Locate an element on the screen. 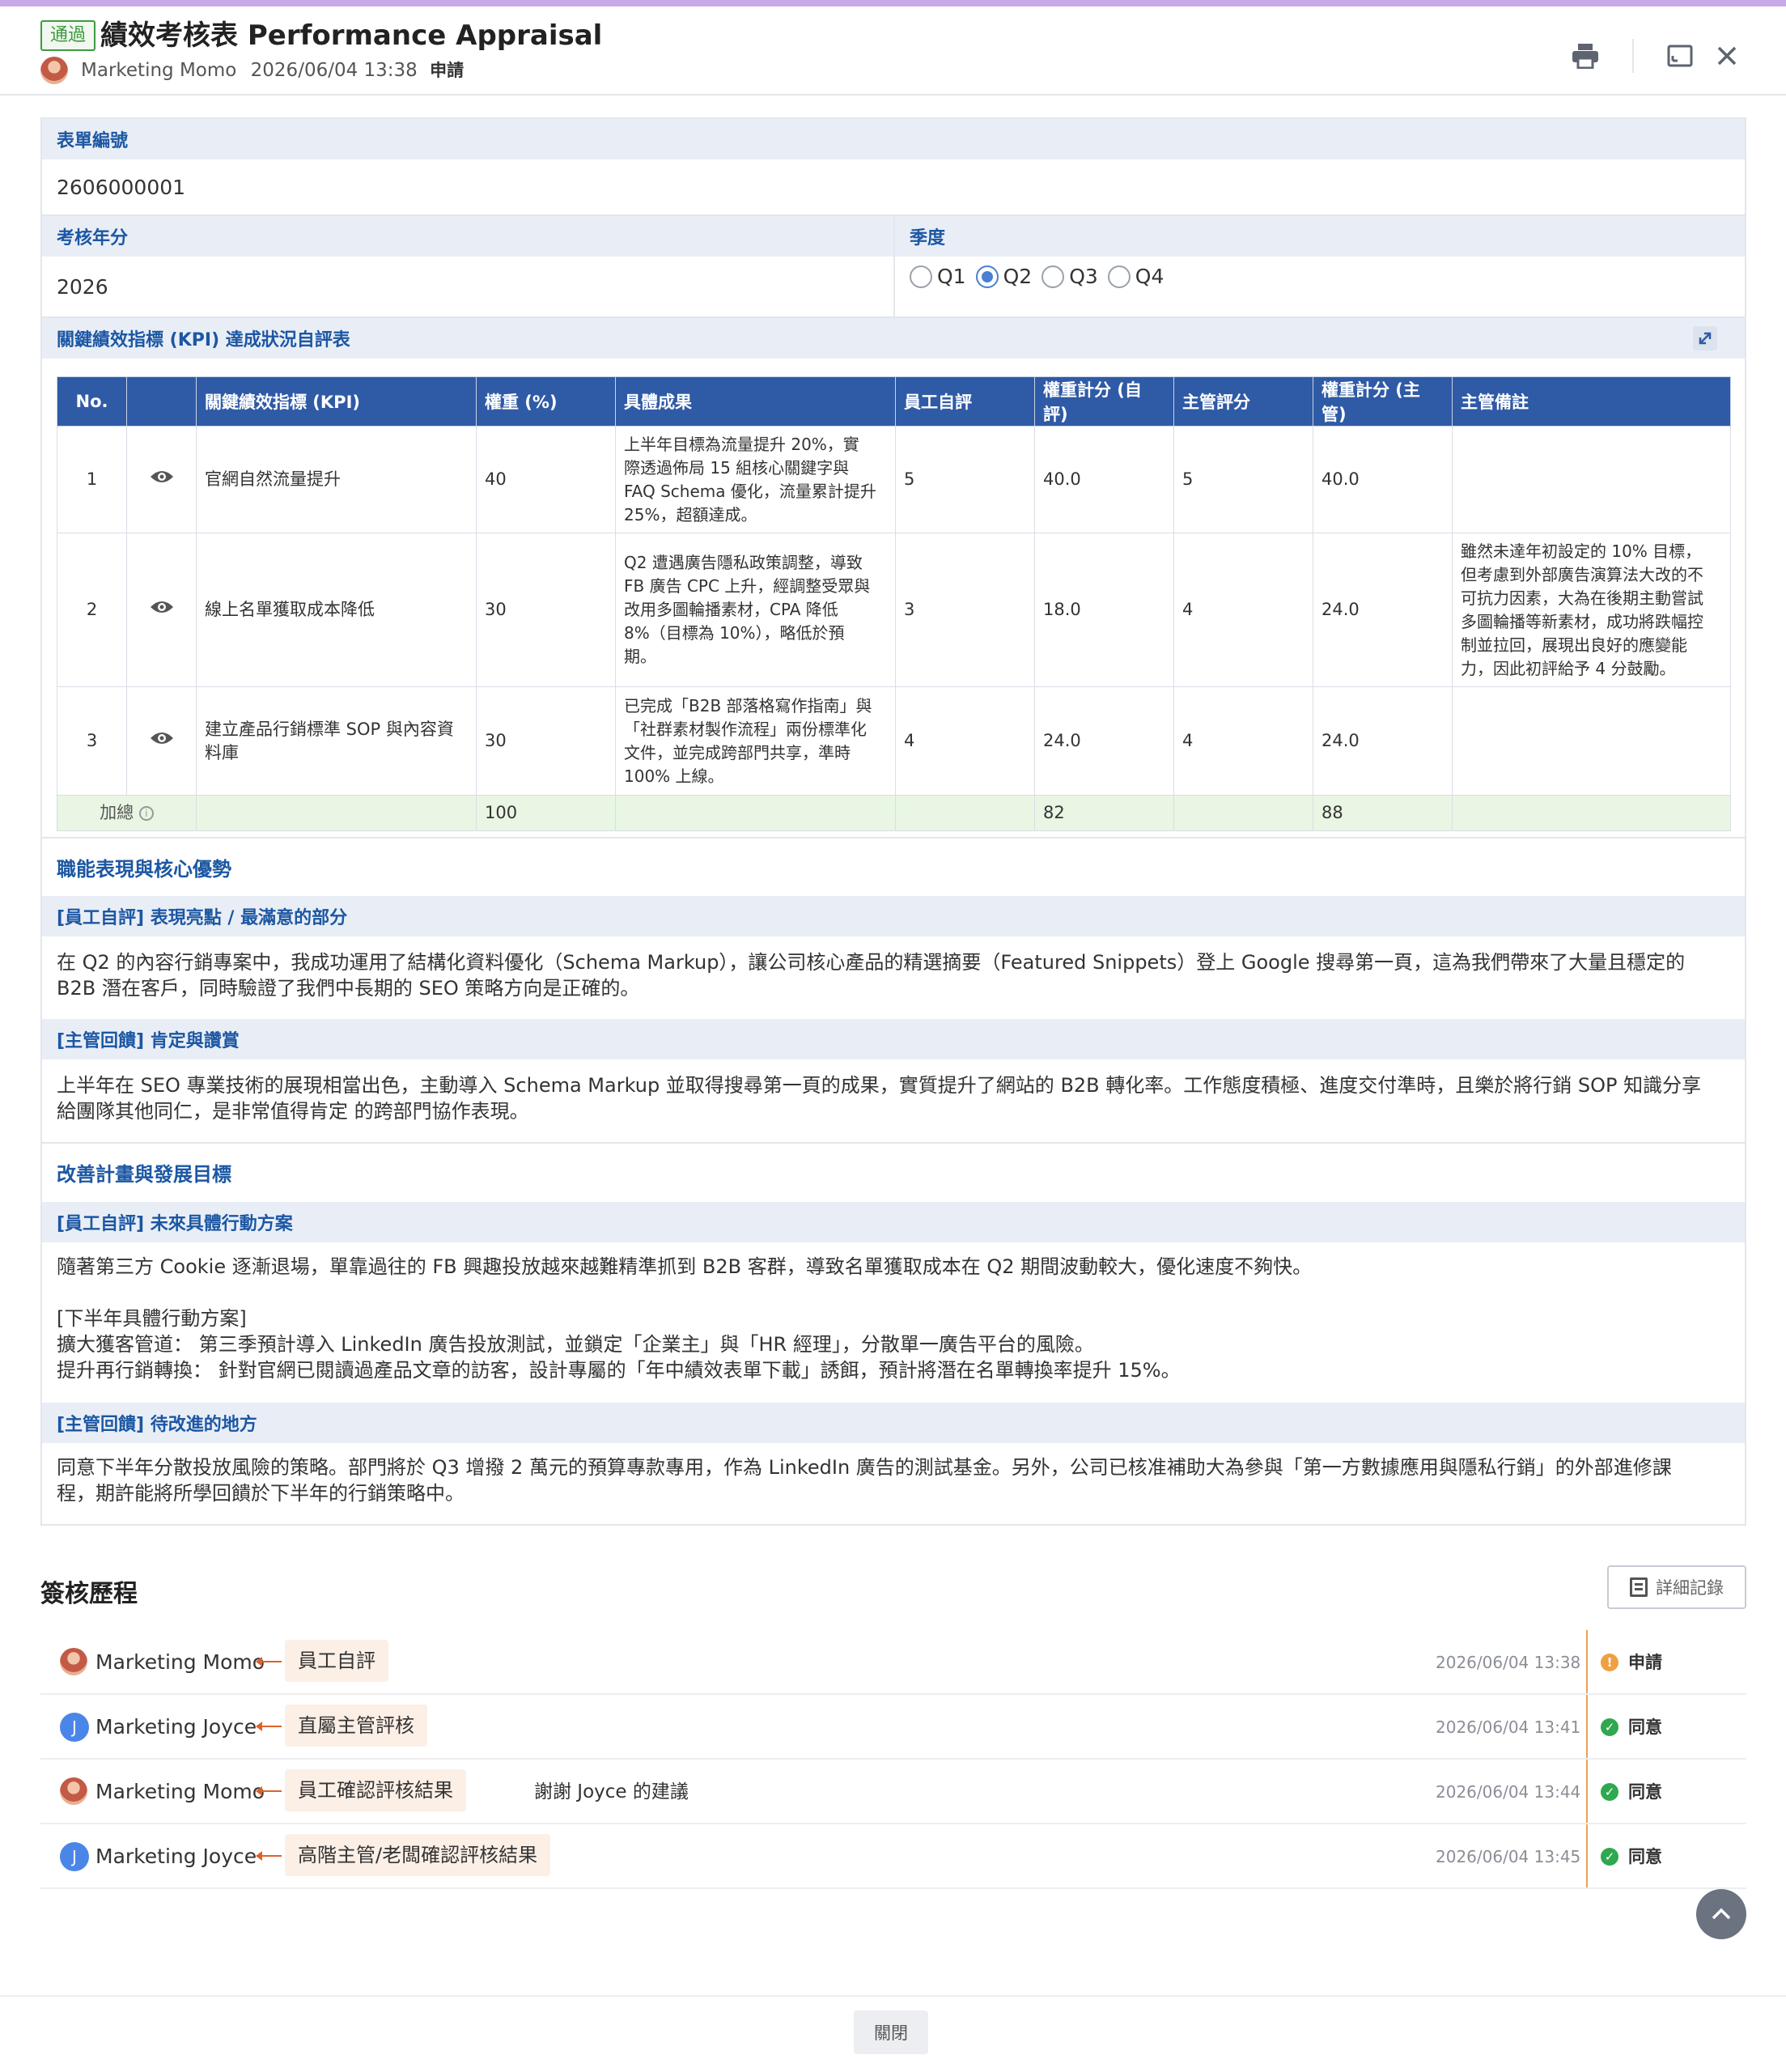 This screenshot has height=2072, width=1786. kpi-total-row: 加總 i 100 82 88 is located at coordinates (894, 813).